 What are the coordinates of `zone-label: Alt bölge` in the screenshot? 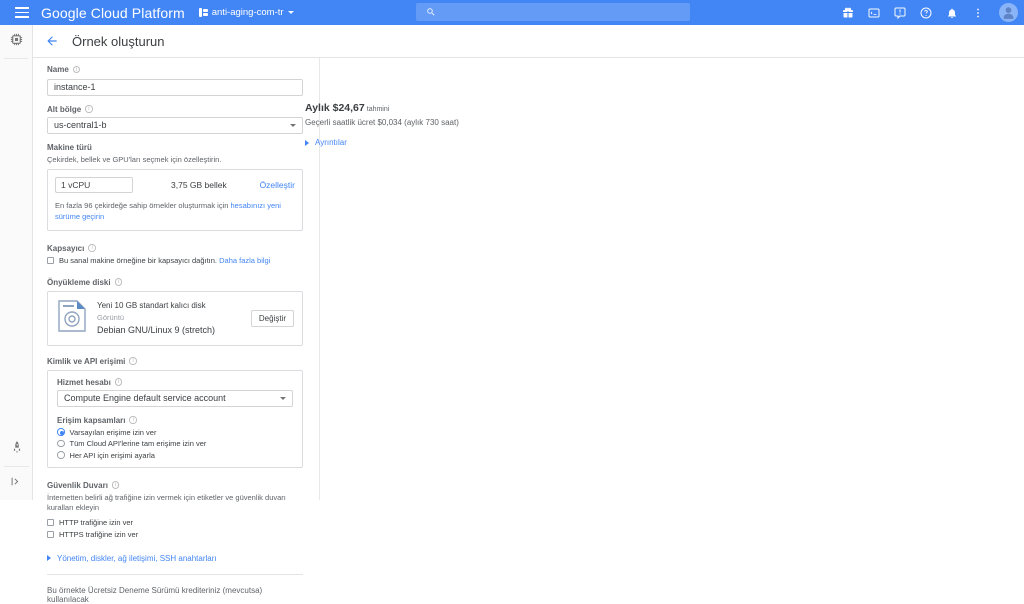 It's located at (64, 109).